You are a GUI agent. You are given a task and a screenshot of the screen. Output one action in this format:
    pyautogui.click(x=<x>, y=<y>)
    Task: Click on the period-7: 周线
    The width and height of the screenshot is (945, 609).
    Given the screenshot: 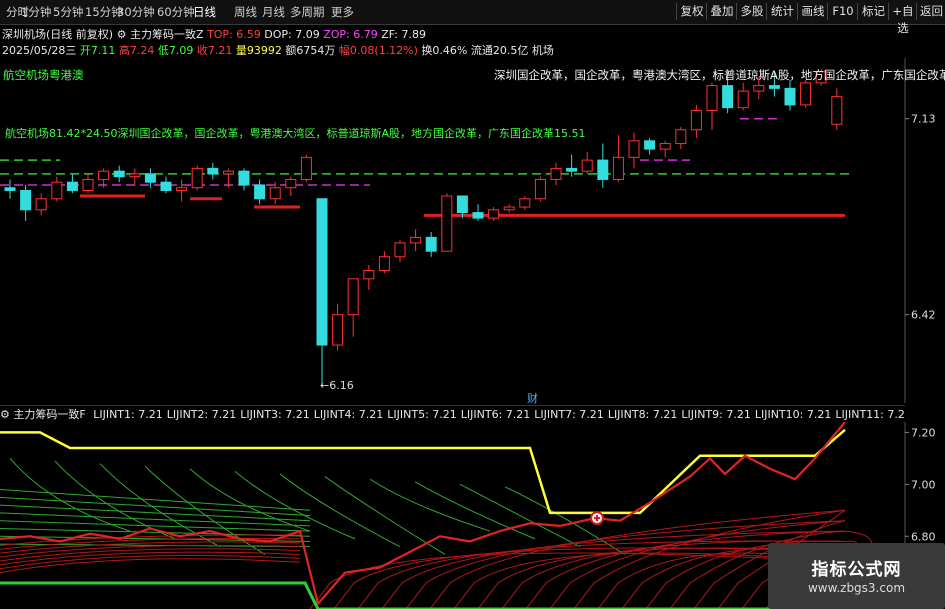 What is the action you would take?
    pyautogui.click(x=245, y=12)
    